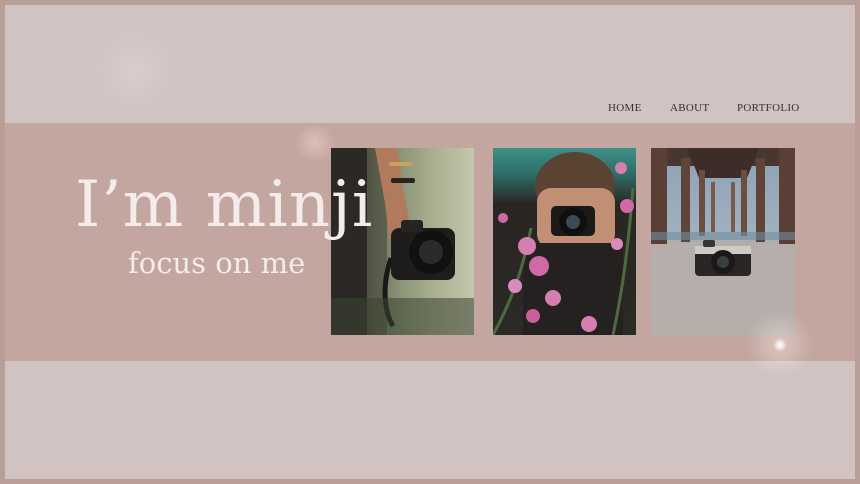 This screenshot has width=860, height=484. Describe the element at coordinates (723, 241) in the screenshot. I see `camera-under-pier-photo` at that location.